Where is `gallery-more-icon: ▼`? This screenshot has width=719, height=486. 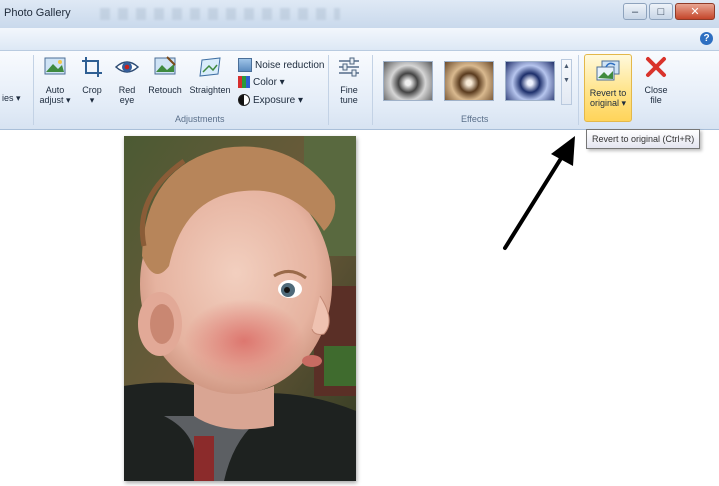 gallery-more-icon: ▼ is located at coordinates (566, 81).